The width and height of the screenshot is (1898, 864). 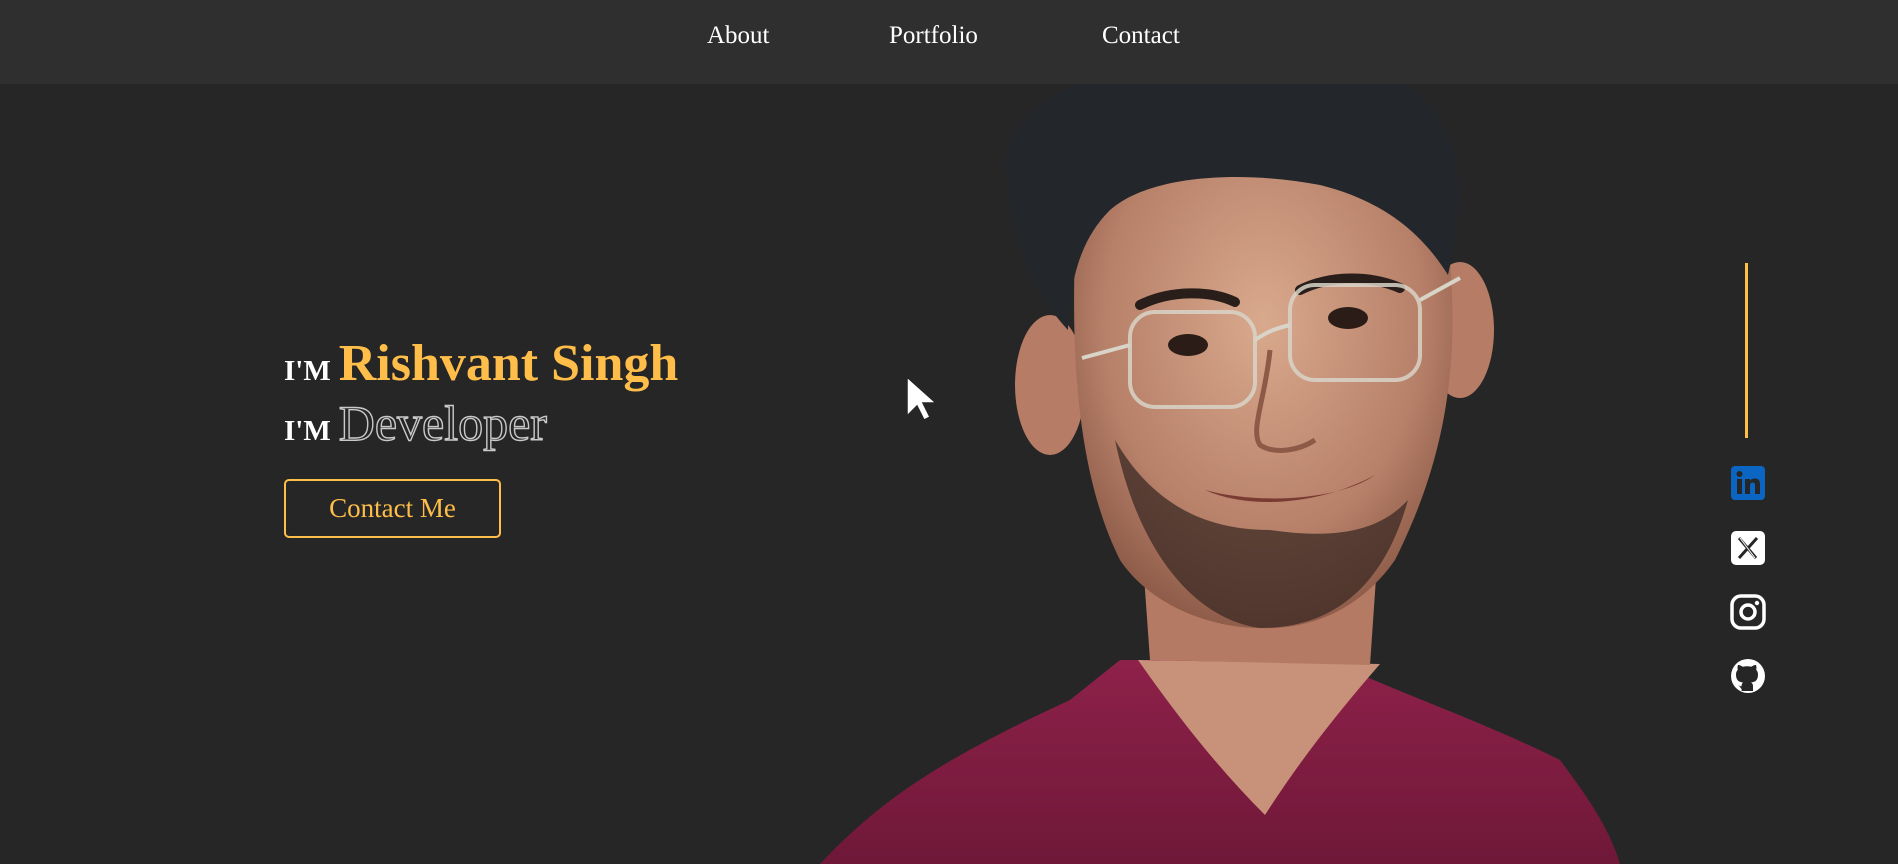 What do you see at coordinates (1748, 612) in the screenshot?
I see `instagram-icon` at bounding box center [1748, 612].